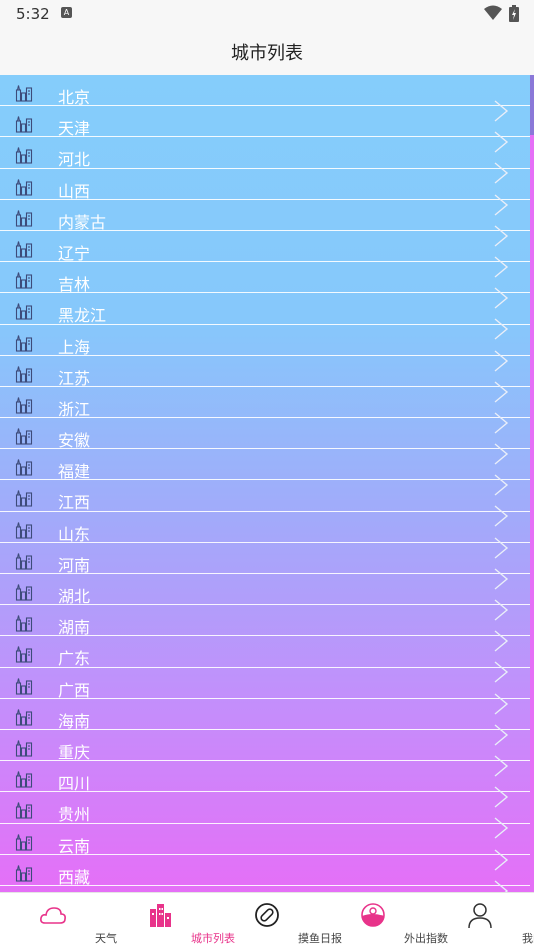 The width and height of the screenshot is (534, 951). Describe the element at coordinates (74, 877) in the screenshot. I see `city-name: 西藏` at that location.